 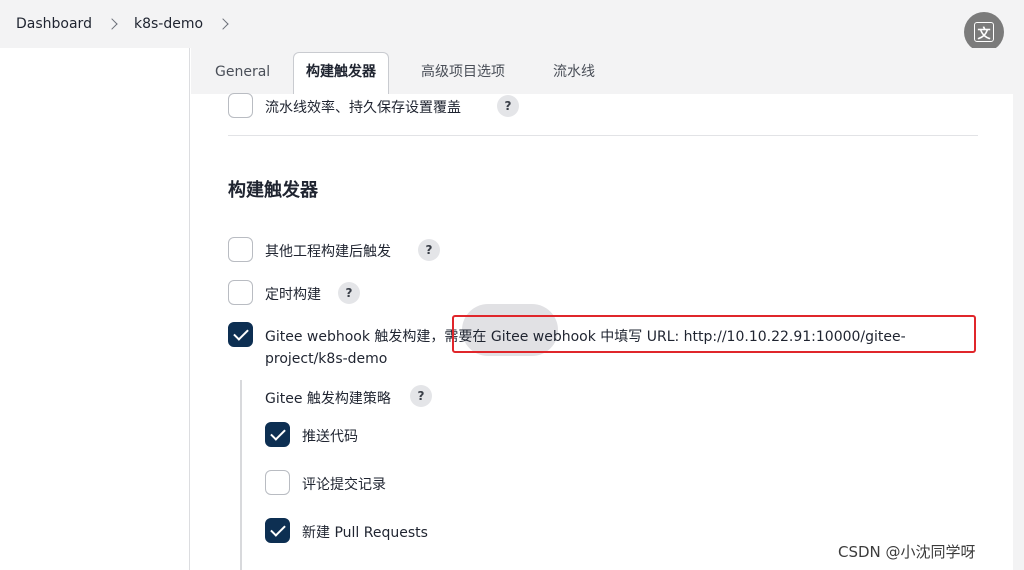 What do you see at coordinates (242, 76) in the screenshot?
I see `tab-general: General` at bounding box center [242, 76].